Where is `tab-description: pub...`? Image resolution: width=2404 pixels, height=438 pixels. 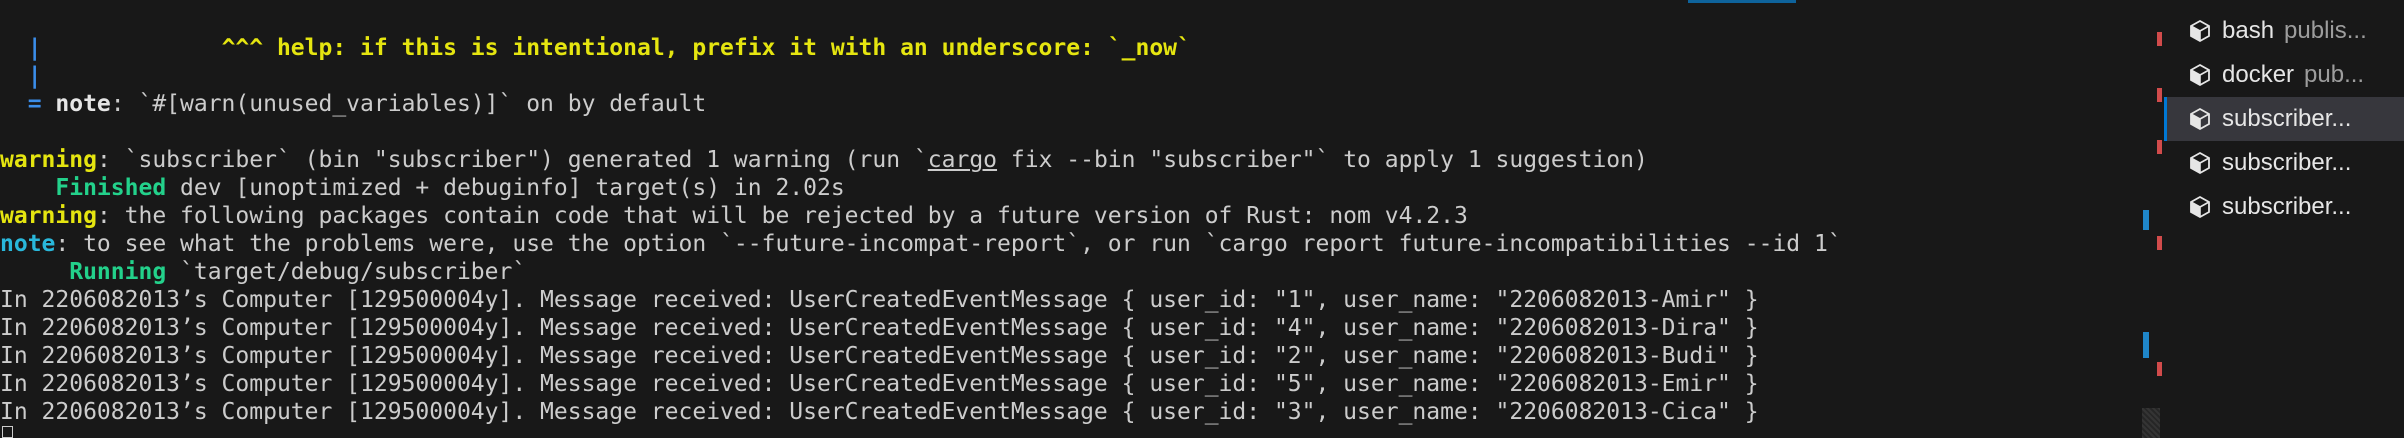 tab-description: pub... is located at coordinates (2334, 74).